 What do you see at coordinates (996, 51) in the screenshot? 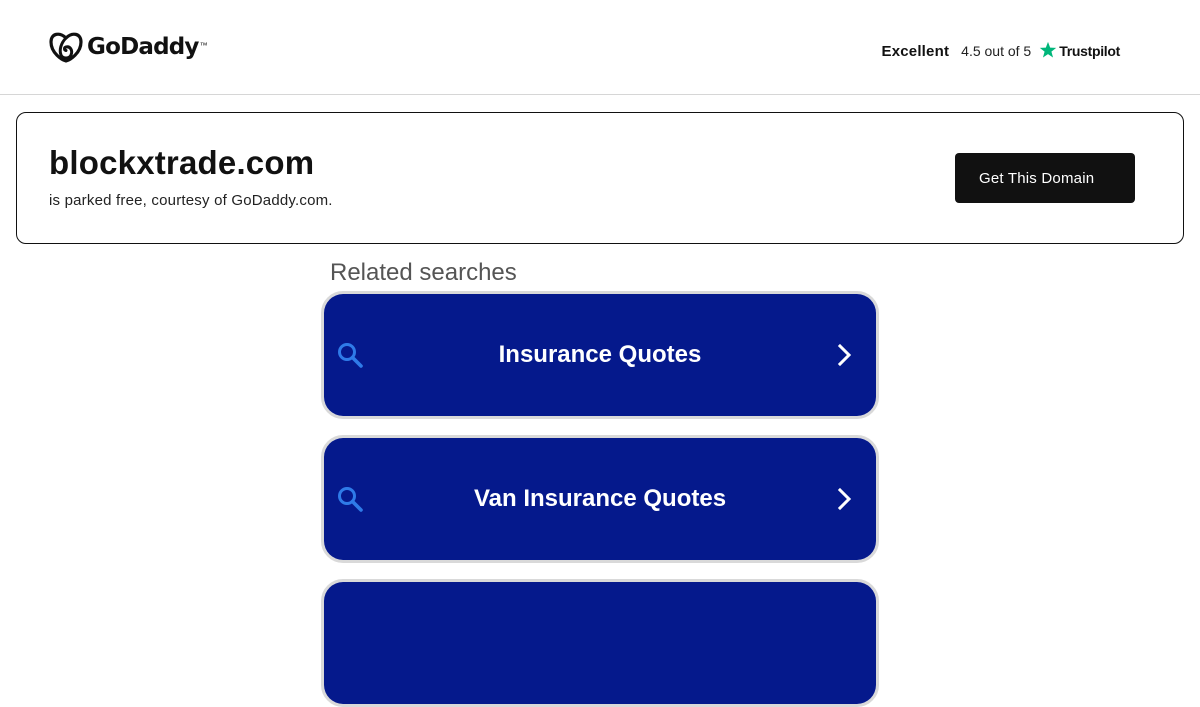
I see `trustpilot-score: 4.5 out of 5` at bounding box center [996, 51].